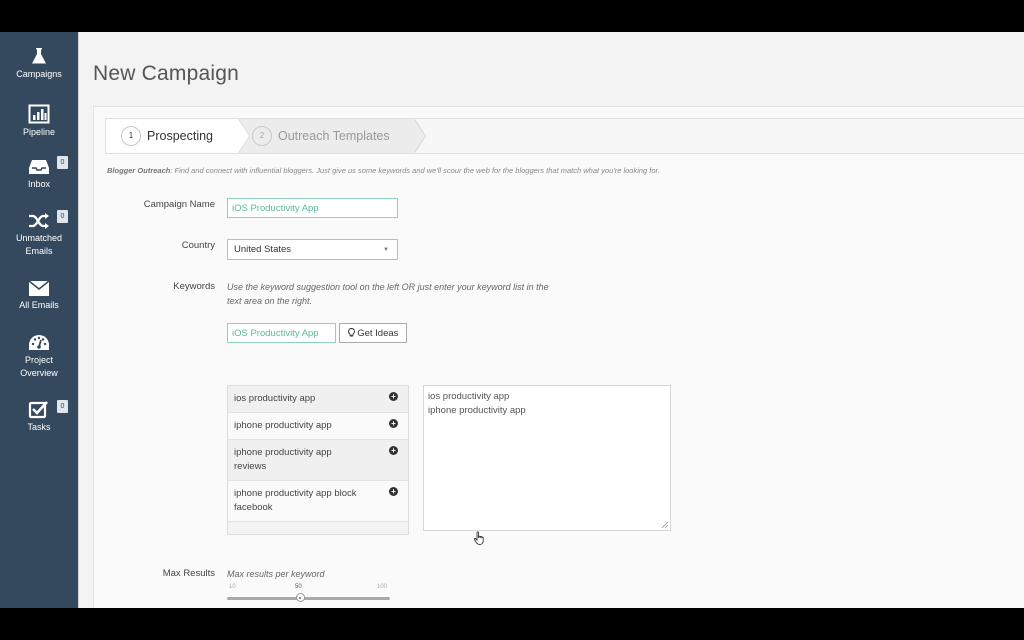 The image size is (1024, 640). Describe the element at coordinates (139, 170) in the screenshot. I see `intro-bold: Blogger Outreach` at that location.